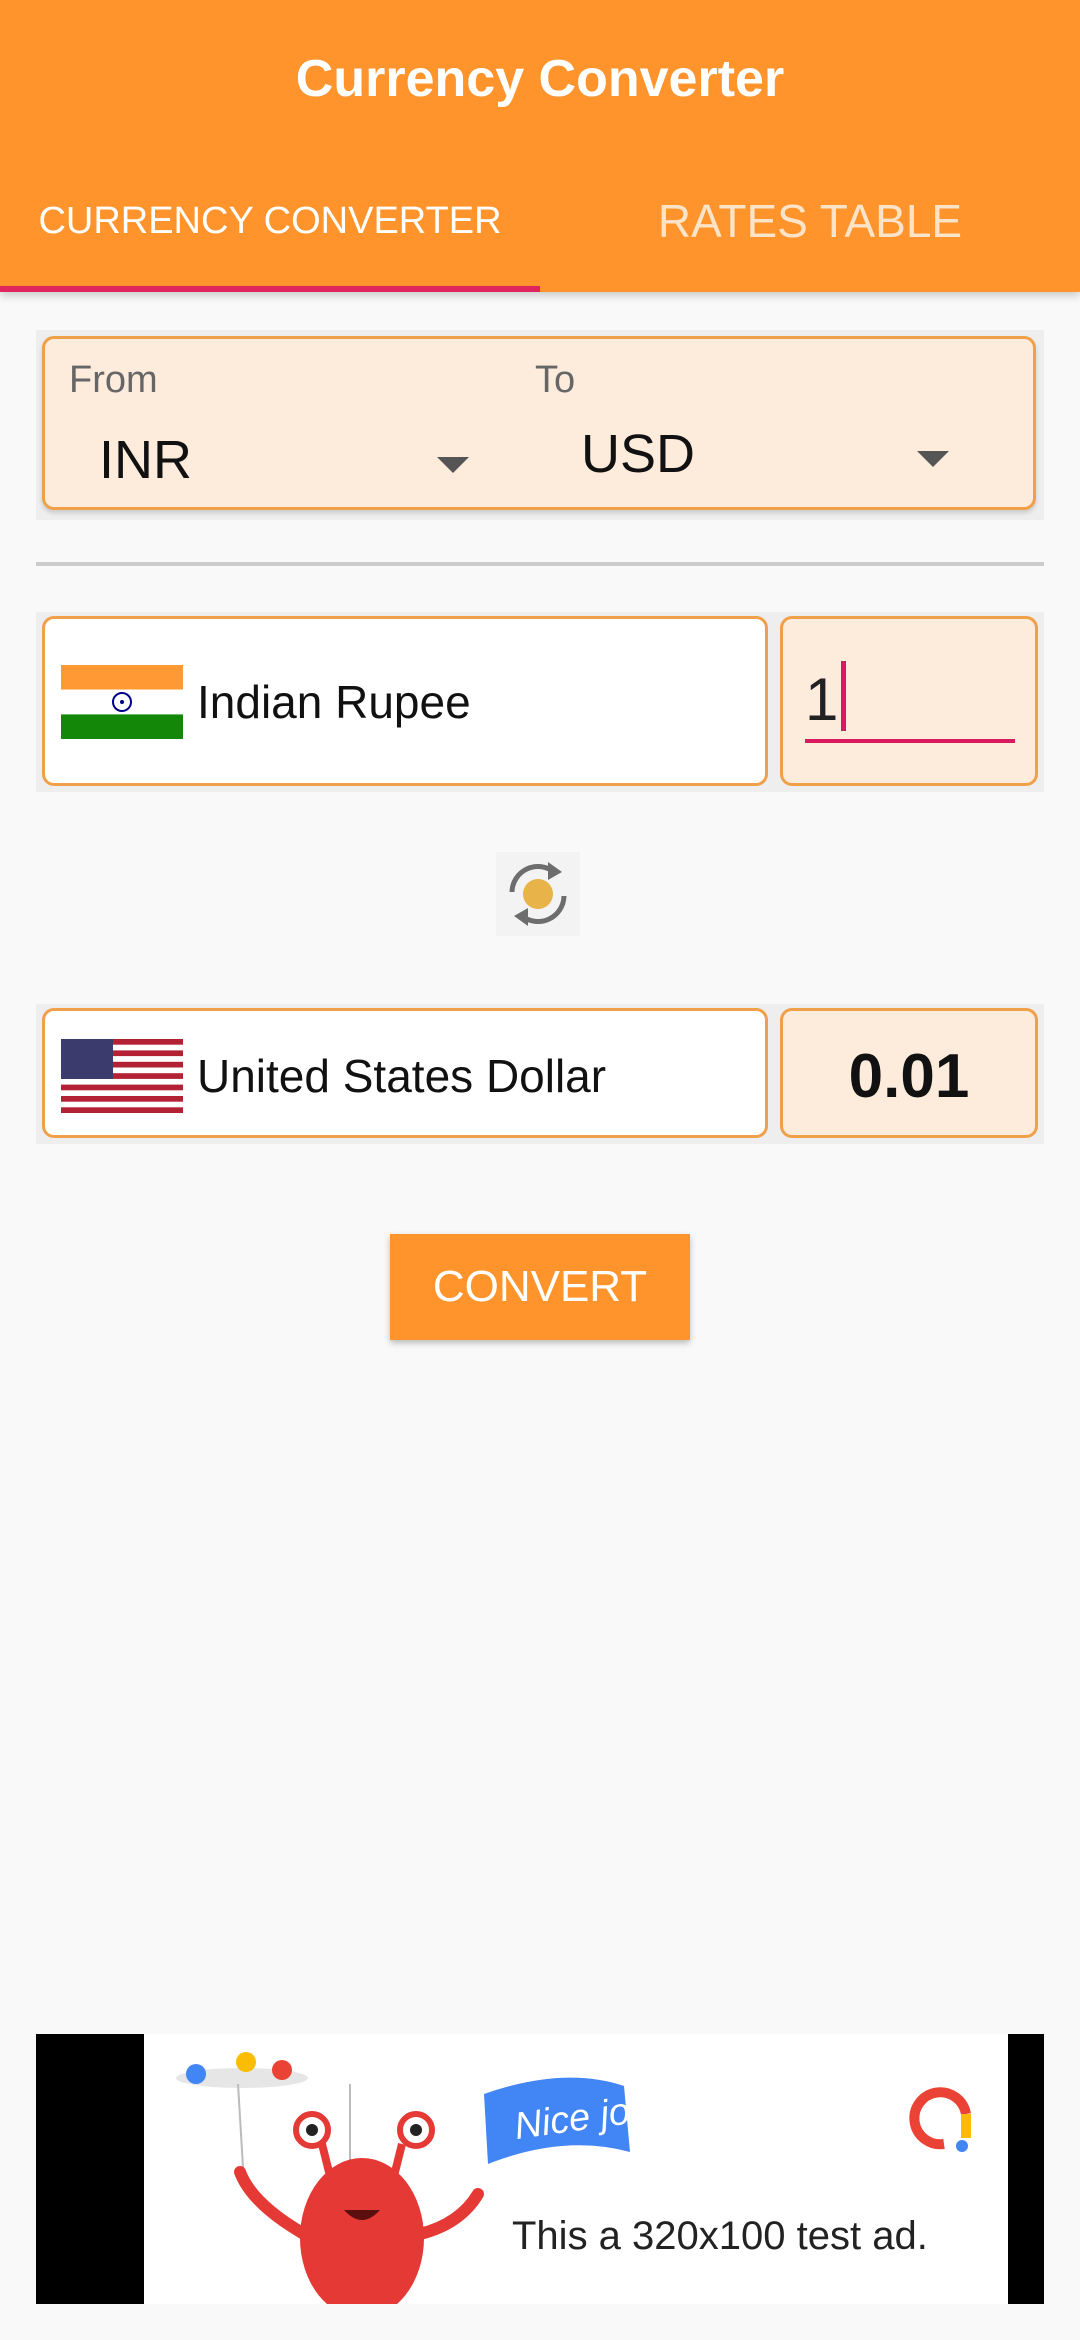 This screenshot has height=2340, width=1080. I want to click on to-label: To, so click(555, 380).